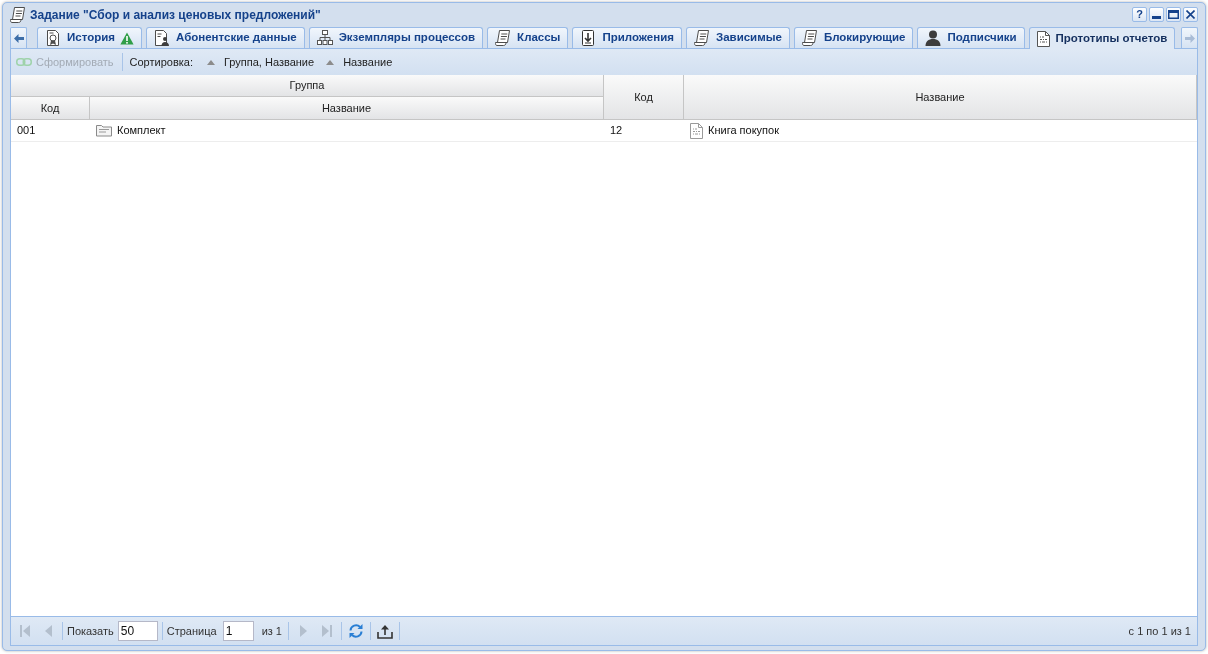 Image resolution: width=1208 pixels, height=654 pixels. I want to click on tab: Зависимые, so click(737, 37).